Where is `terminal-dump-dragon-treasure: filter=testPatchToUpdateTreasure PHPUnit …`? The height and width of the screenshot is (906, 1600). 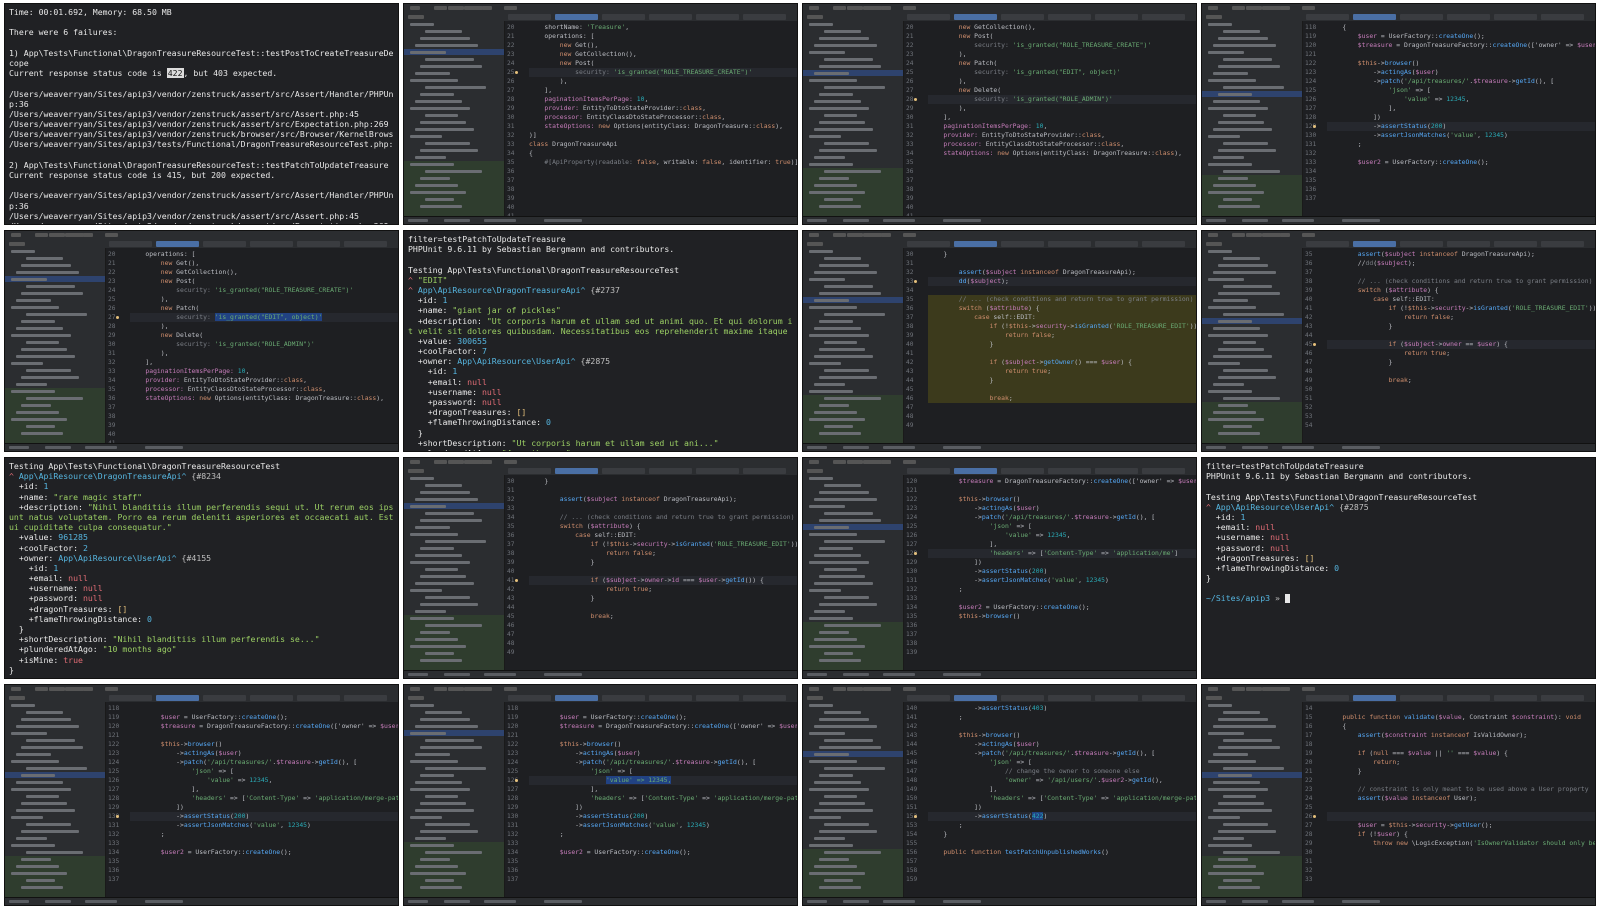
terminal-dump-dragon-treasure: filter=testPatchToUpdateTreasure PHPUnit … is located at coordinates (600, 341).